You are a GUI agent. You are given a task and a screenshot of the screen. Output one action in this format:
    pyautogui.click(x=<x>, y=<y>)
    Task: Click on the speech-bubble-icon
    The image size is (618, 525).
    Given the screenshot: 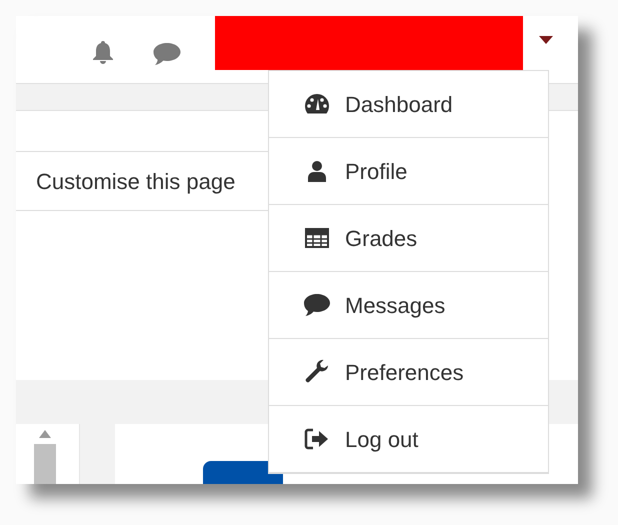 What is the action you would take?
    pyautogui.click(x=317, y=305)
    